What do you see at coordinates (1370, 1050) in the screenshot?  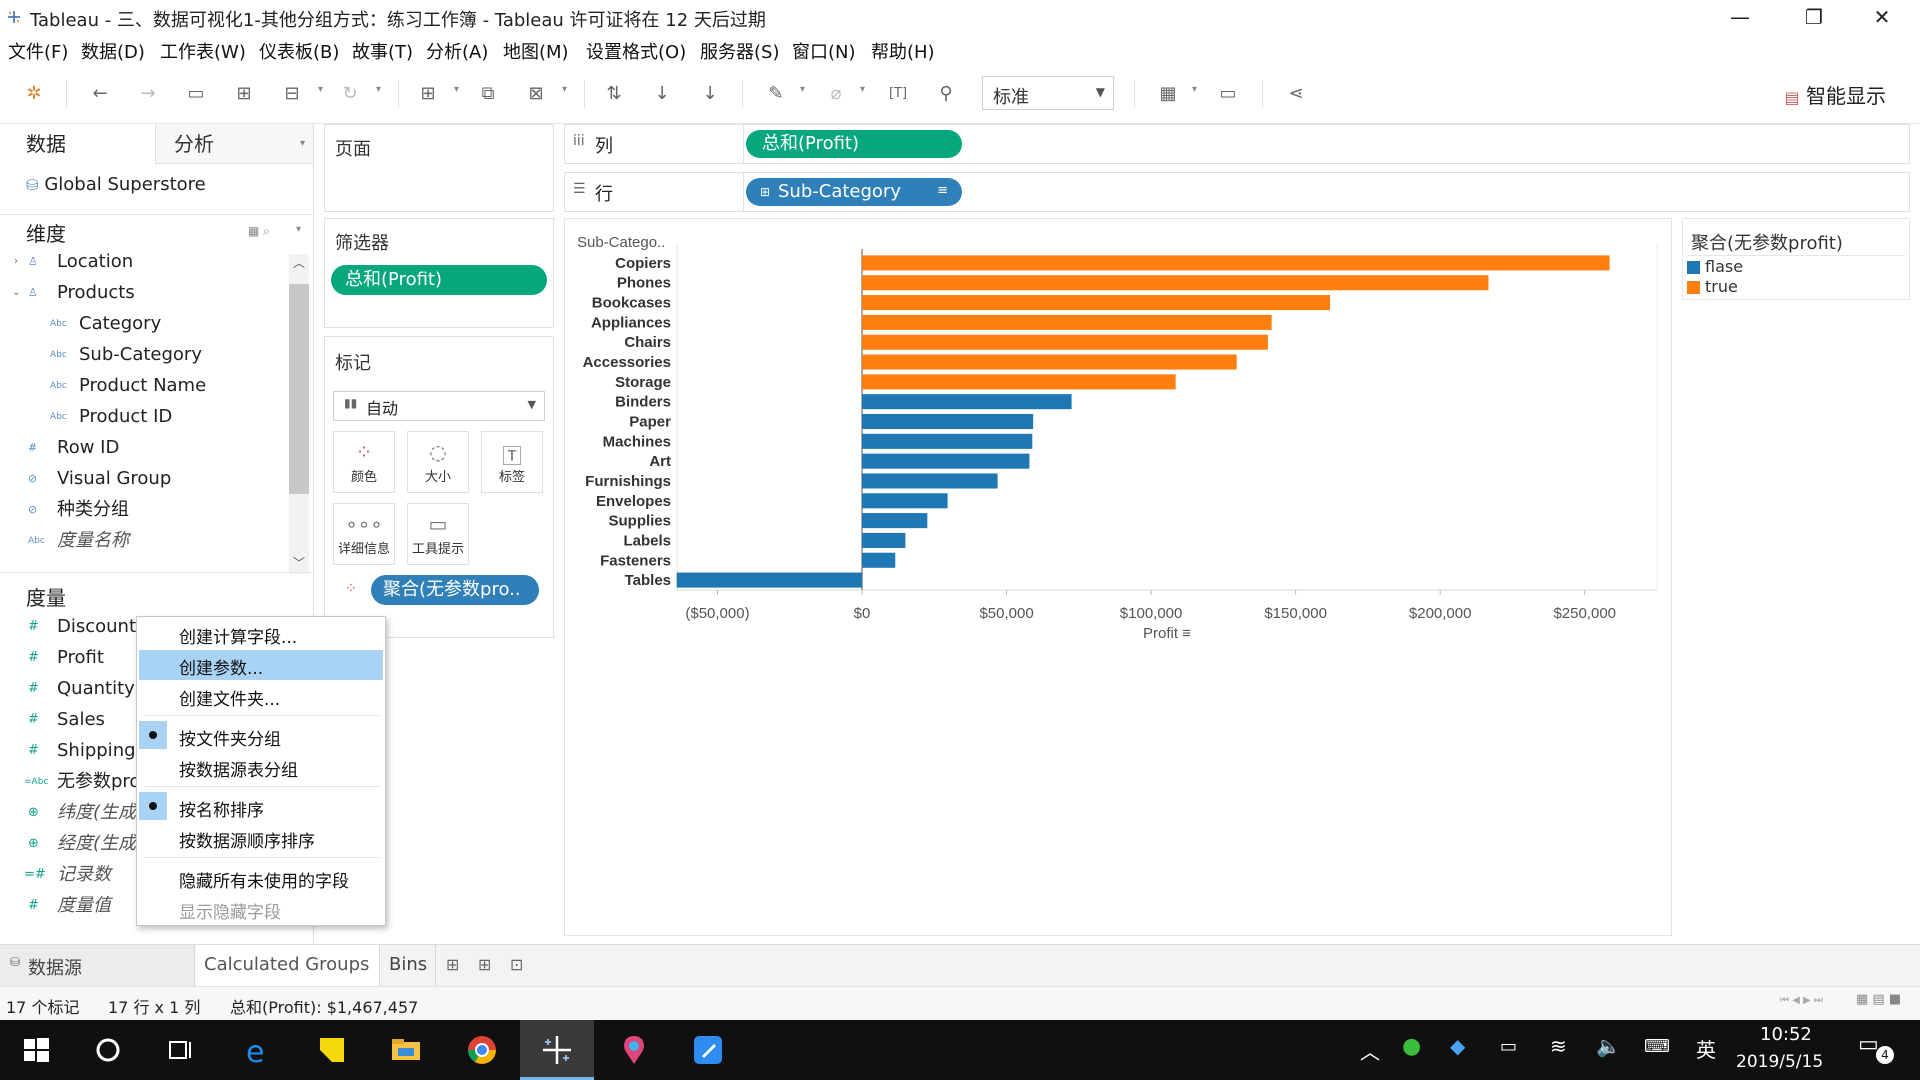 I see `tray-expand-icon: ︿` at bounding box center [1370, 1050].